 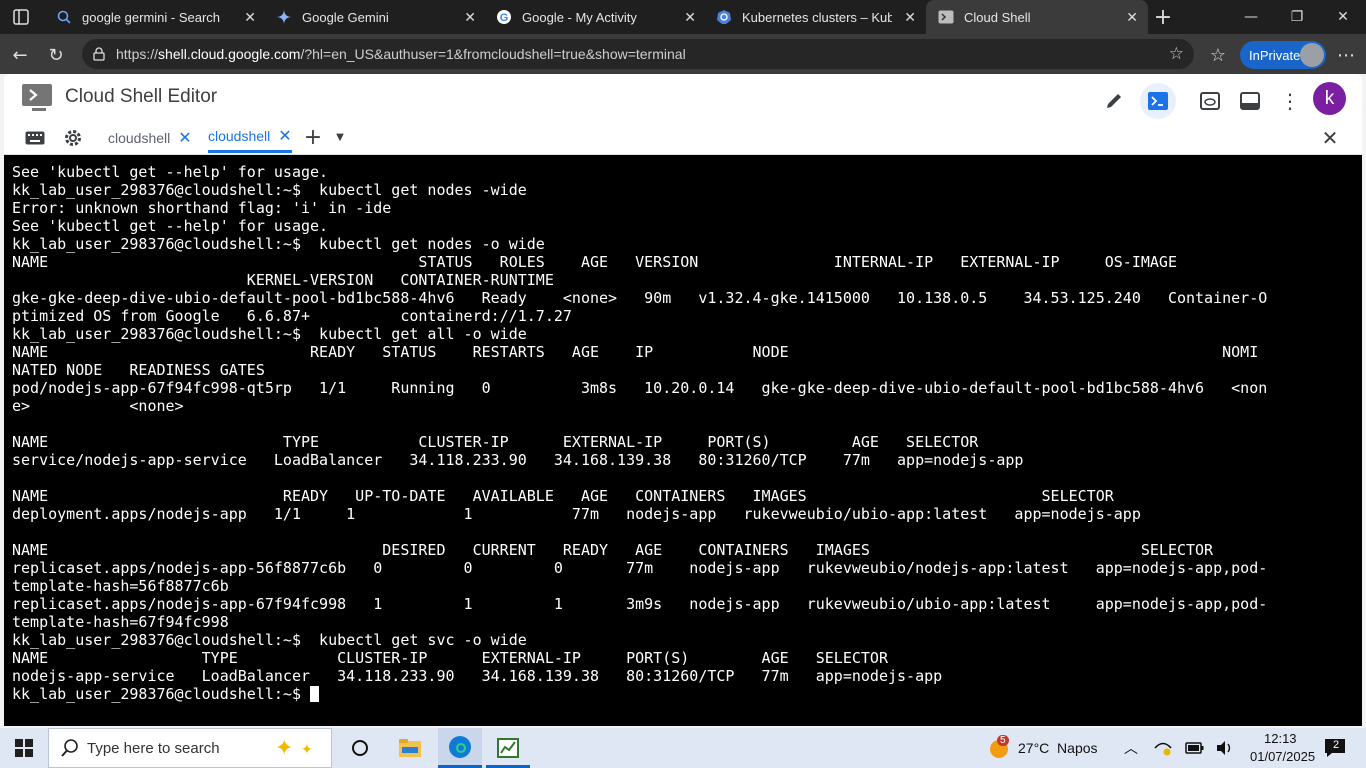 I want to click on app-title: Cloud Shell Editor, so click(x=141, y=96).